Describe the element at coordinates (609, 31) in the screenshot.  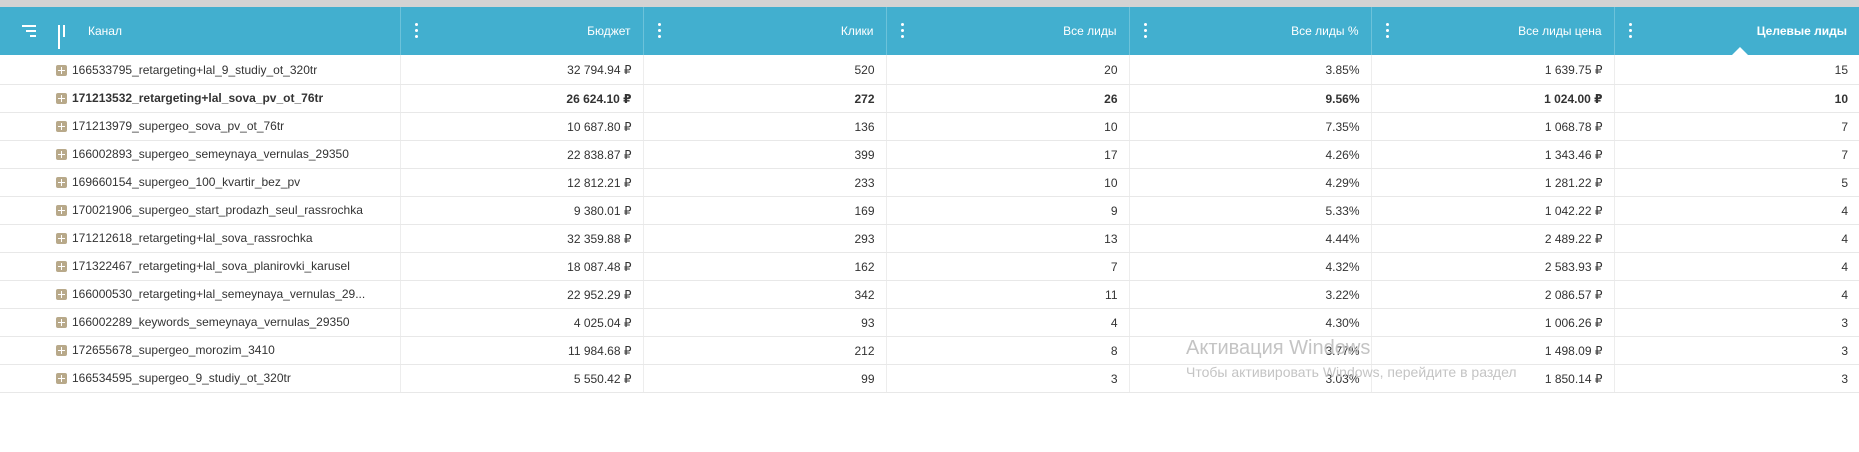
I see `column-label-budget: Бюджет` at that location.